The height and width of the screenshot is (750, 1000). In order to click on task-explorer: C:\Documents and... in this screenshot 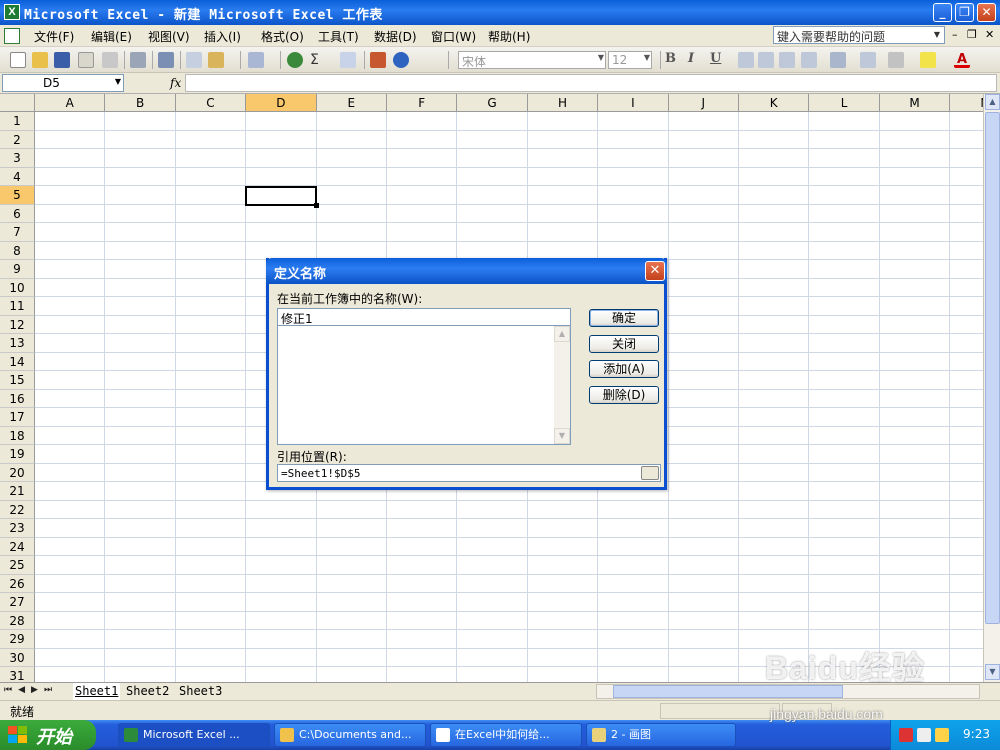, I will do `click(350, 735)`.